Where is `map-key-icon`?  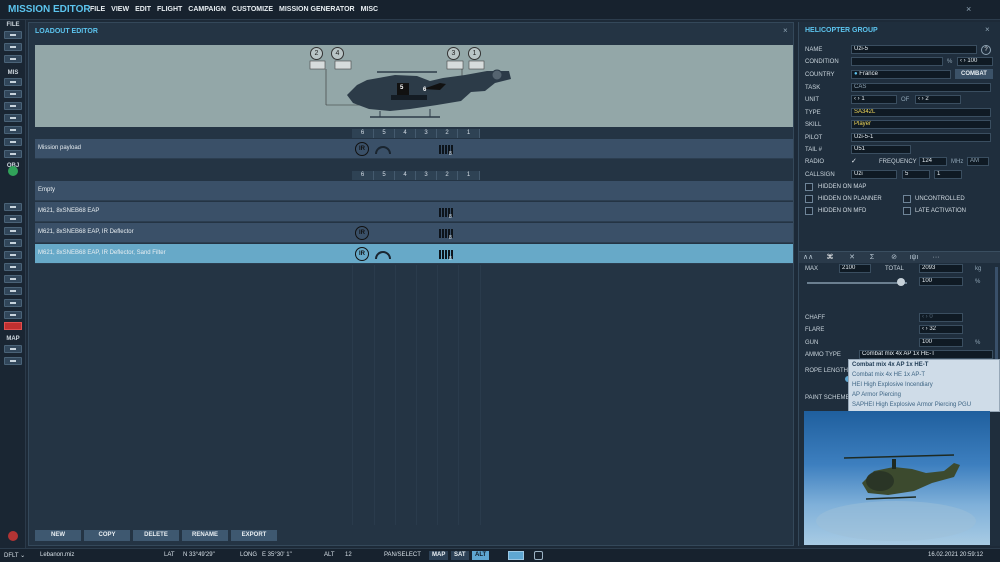
map-key-icon is located at coordinates (13, 349).